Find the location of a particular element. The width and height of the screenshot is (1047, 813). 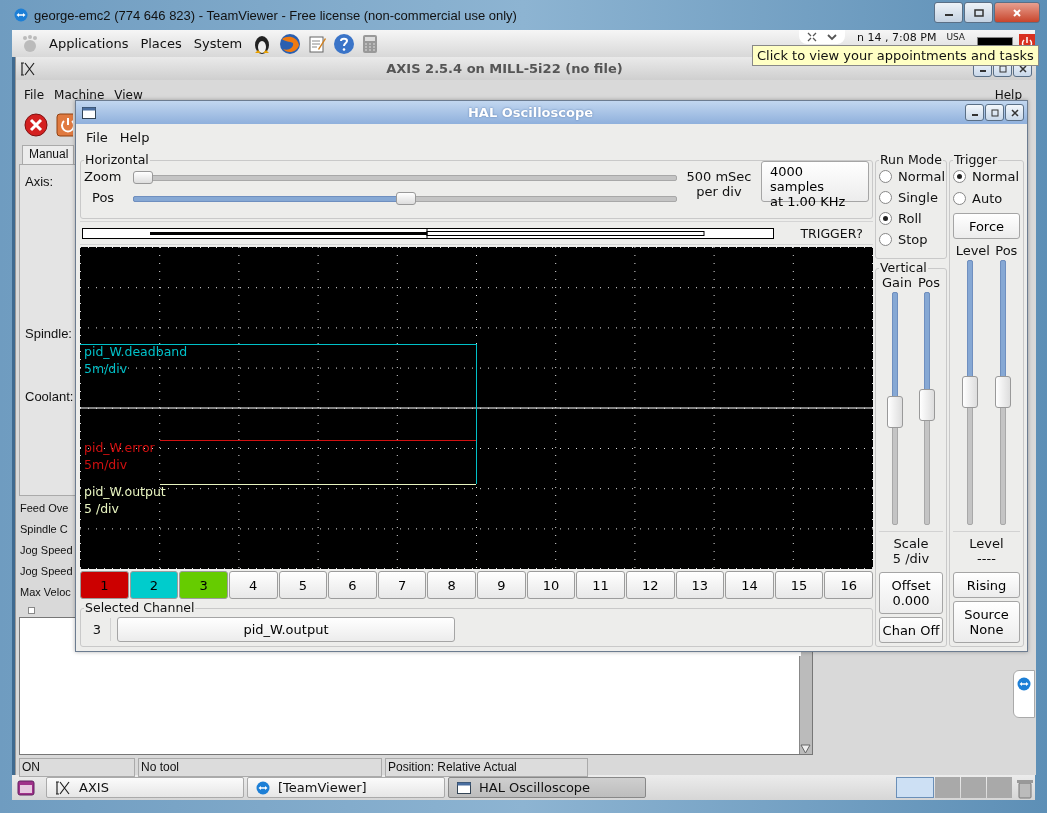

help-icon is located at coordinates (344, 43).